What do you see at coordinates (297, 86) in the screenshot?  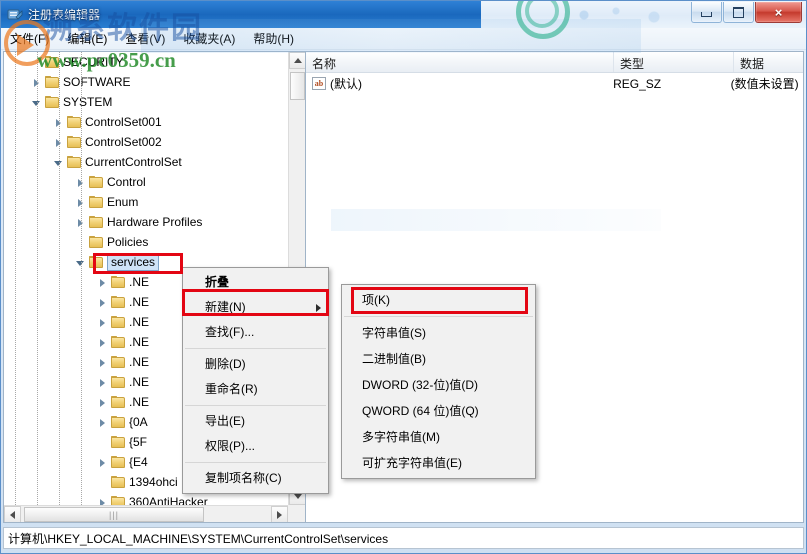 I see `tree-vertical-scroll-thumb` at bounding box center [297, 86].